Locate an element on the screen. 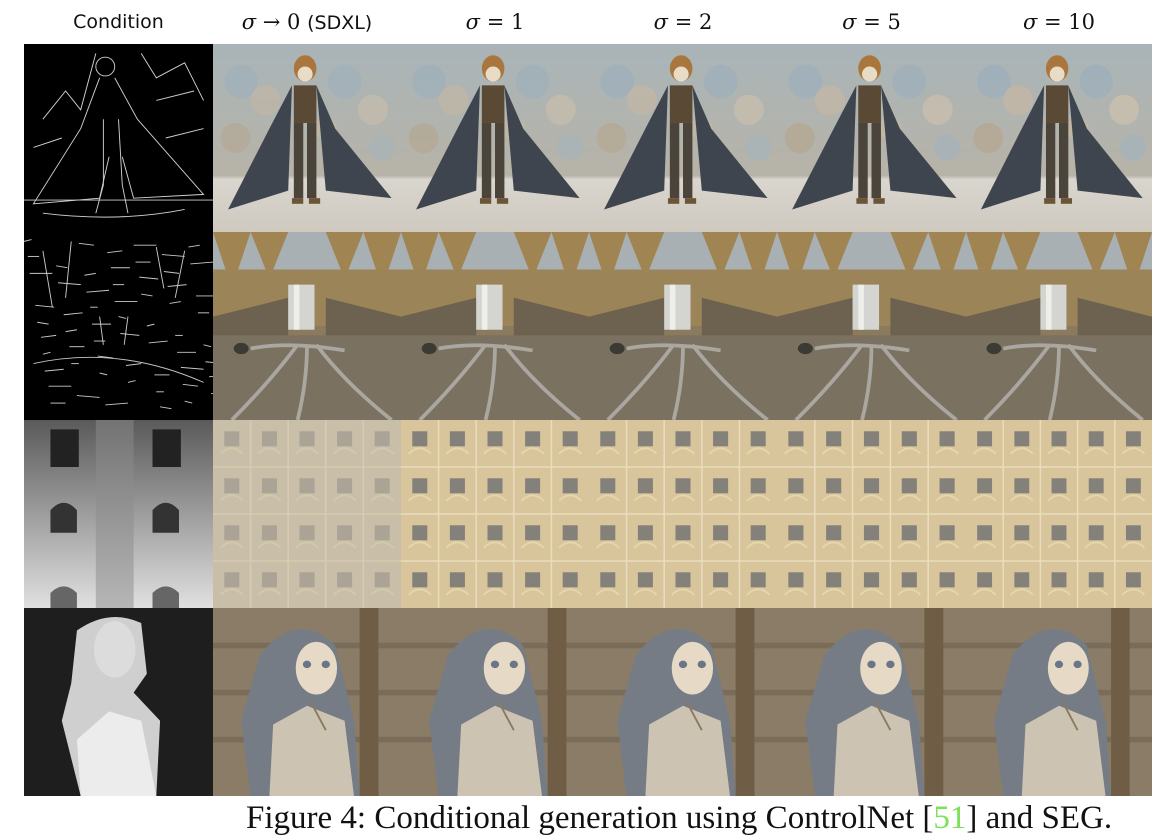  condition-image-row-anime-girl-condition is located at coordinates (118, 702).